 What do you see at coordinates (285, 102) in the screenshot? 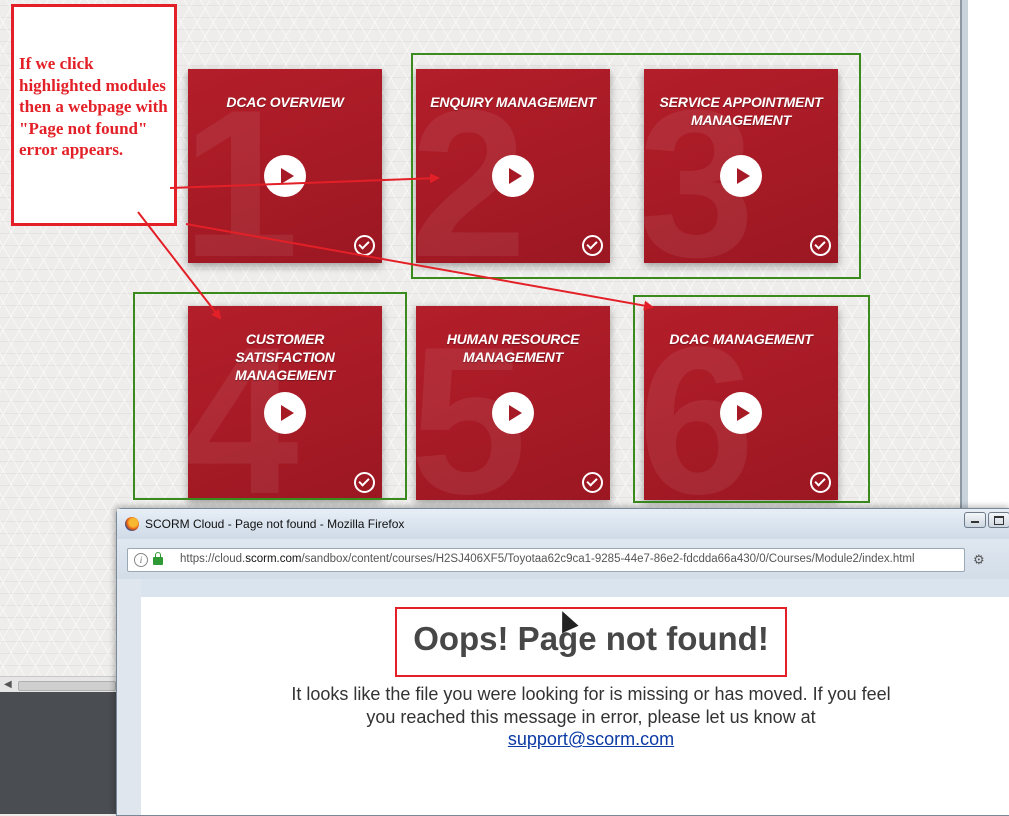
I see `module-title: DCAC OVERVIEW` at bounding box center [285, 102].